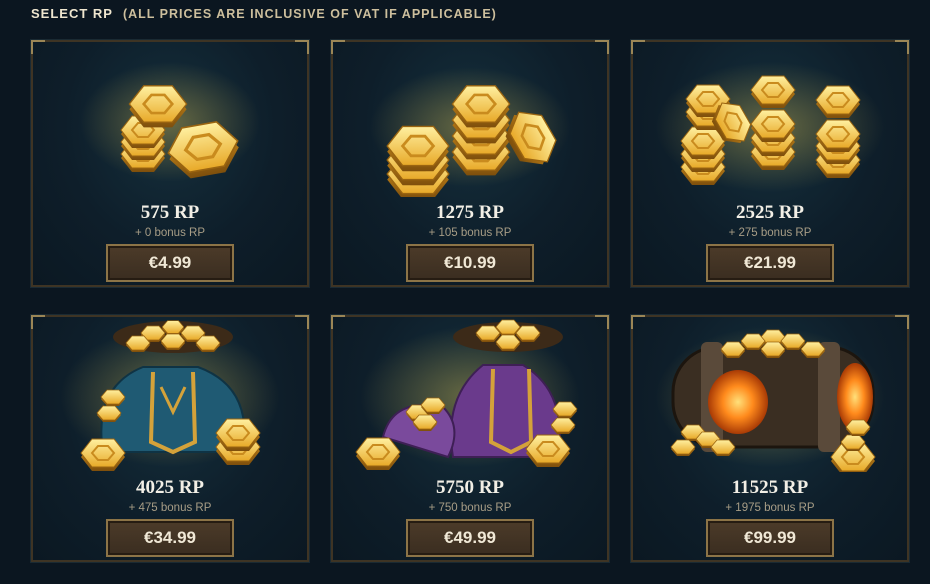 The image size is (930, 584). What do you see at coordinates (470, 132) in the screenshot?
I see `medium-stack-icon` at bounding box center [470, 132].